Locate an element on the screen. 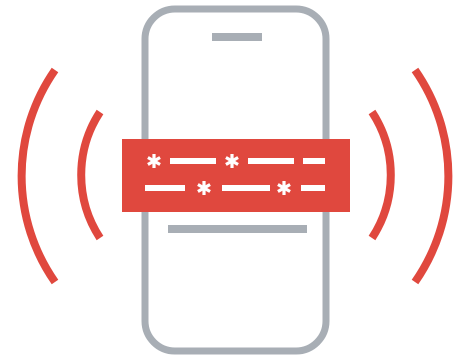  masked-code-band is located at coordinates (236, 175).